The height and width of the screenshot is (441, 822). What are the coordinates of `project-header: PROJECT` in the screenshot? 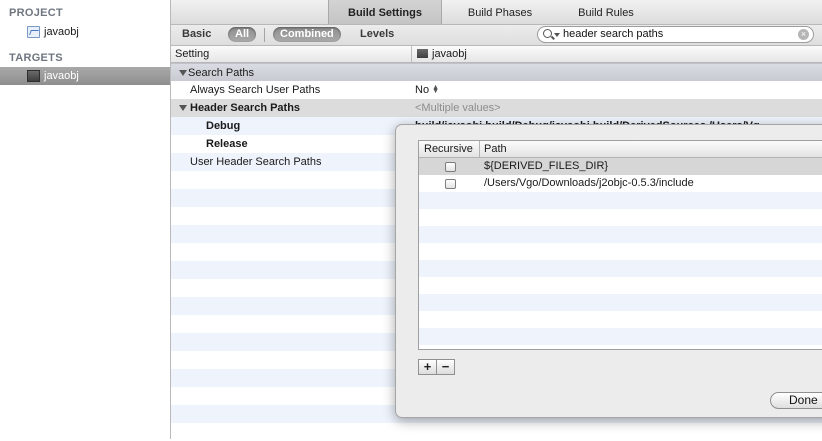 It's located at (36, 13).